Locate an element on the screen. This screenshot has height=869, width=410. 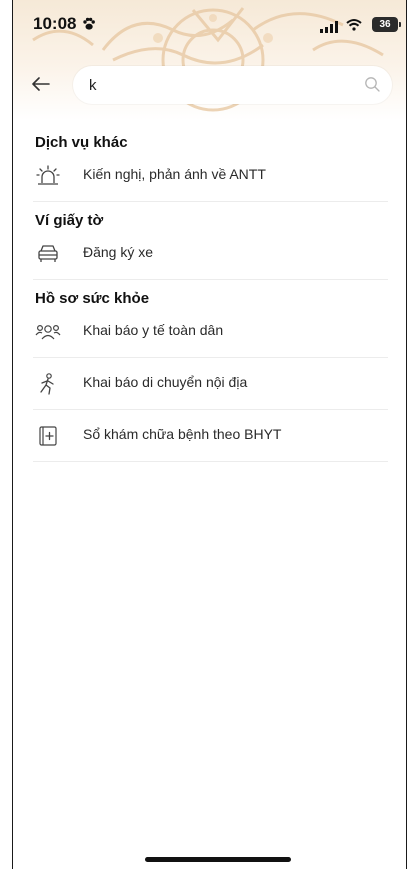
search-input is located at coordinates (219, 85).